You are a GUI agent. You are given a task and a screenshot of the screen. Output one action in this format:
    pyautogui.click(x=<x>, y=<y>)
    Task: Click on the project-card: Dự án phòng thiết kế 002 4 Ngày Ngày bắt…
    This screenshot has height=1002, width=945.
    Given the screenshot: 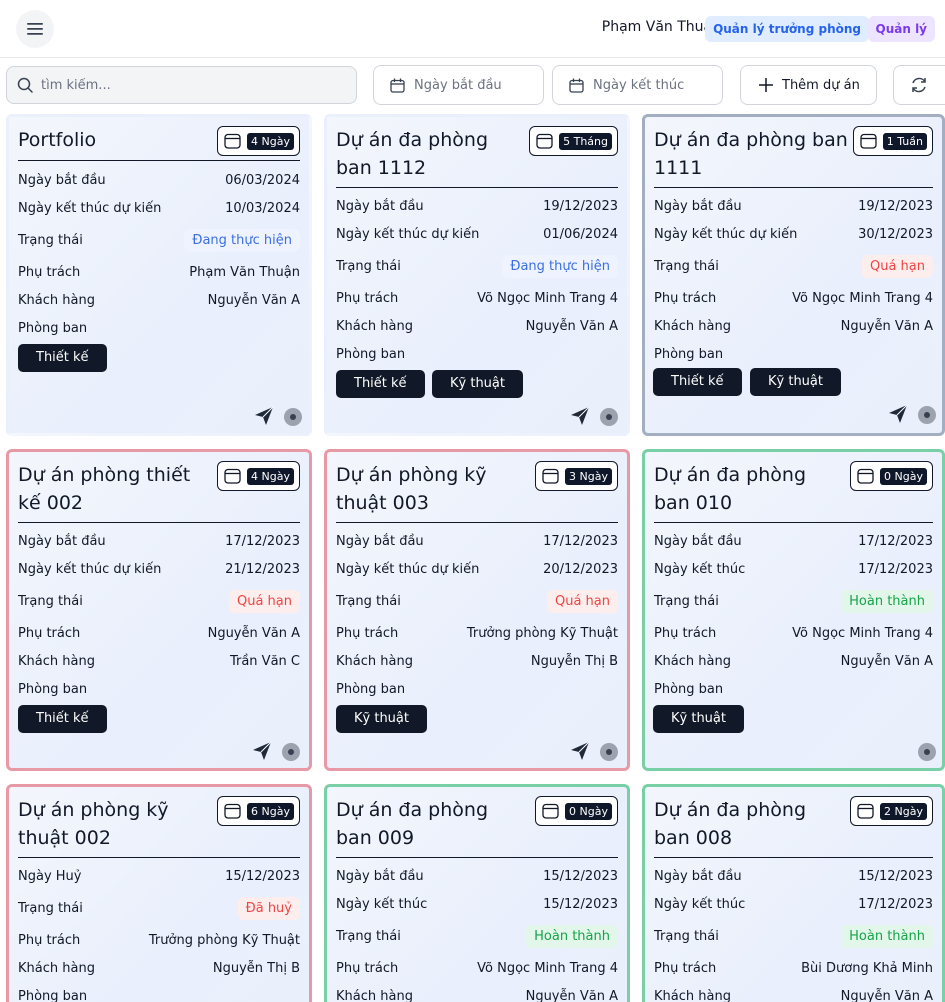 What is the action you would take?
    pyautogui.click(x=159, y=610)
    